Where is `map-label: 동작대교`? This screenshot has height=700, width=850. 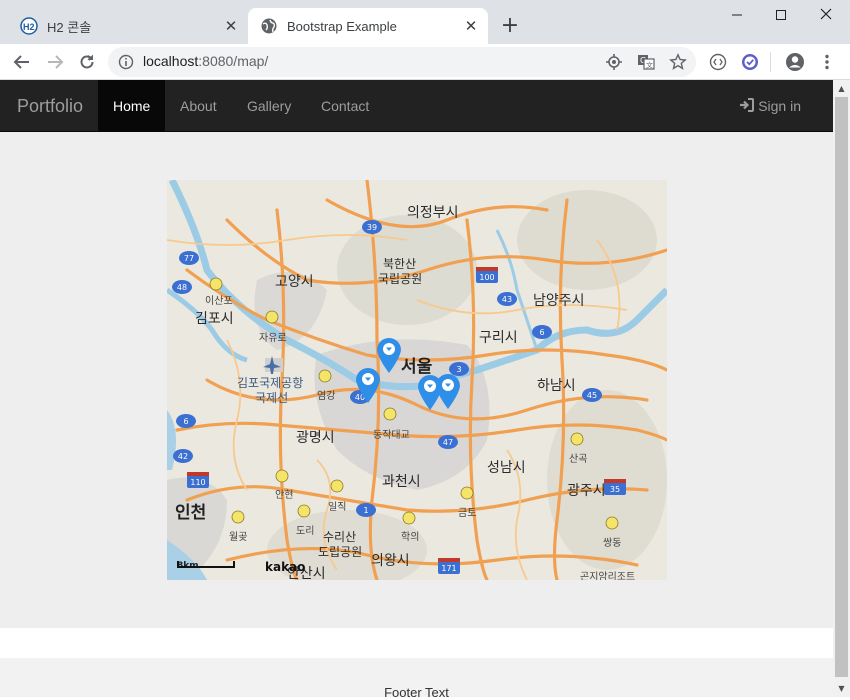
map-label: 동작대교 is located at coordinates (391, 435).